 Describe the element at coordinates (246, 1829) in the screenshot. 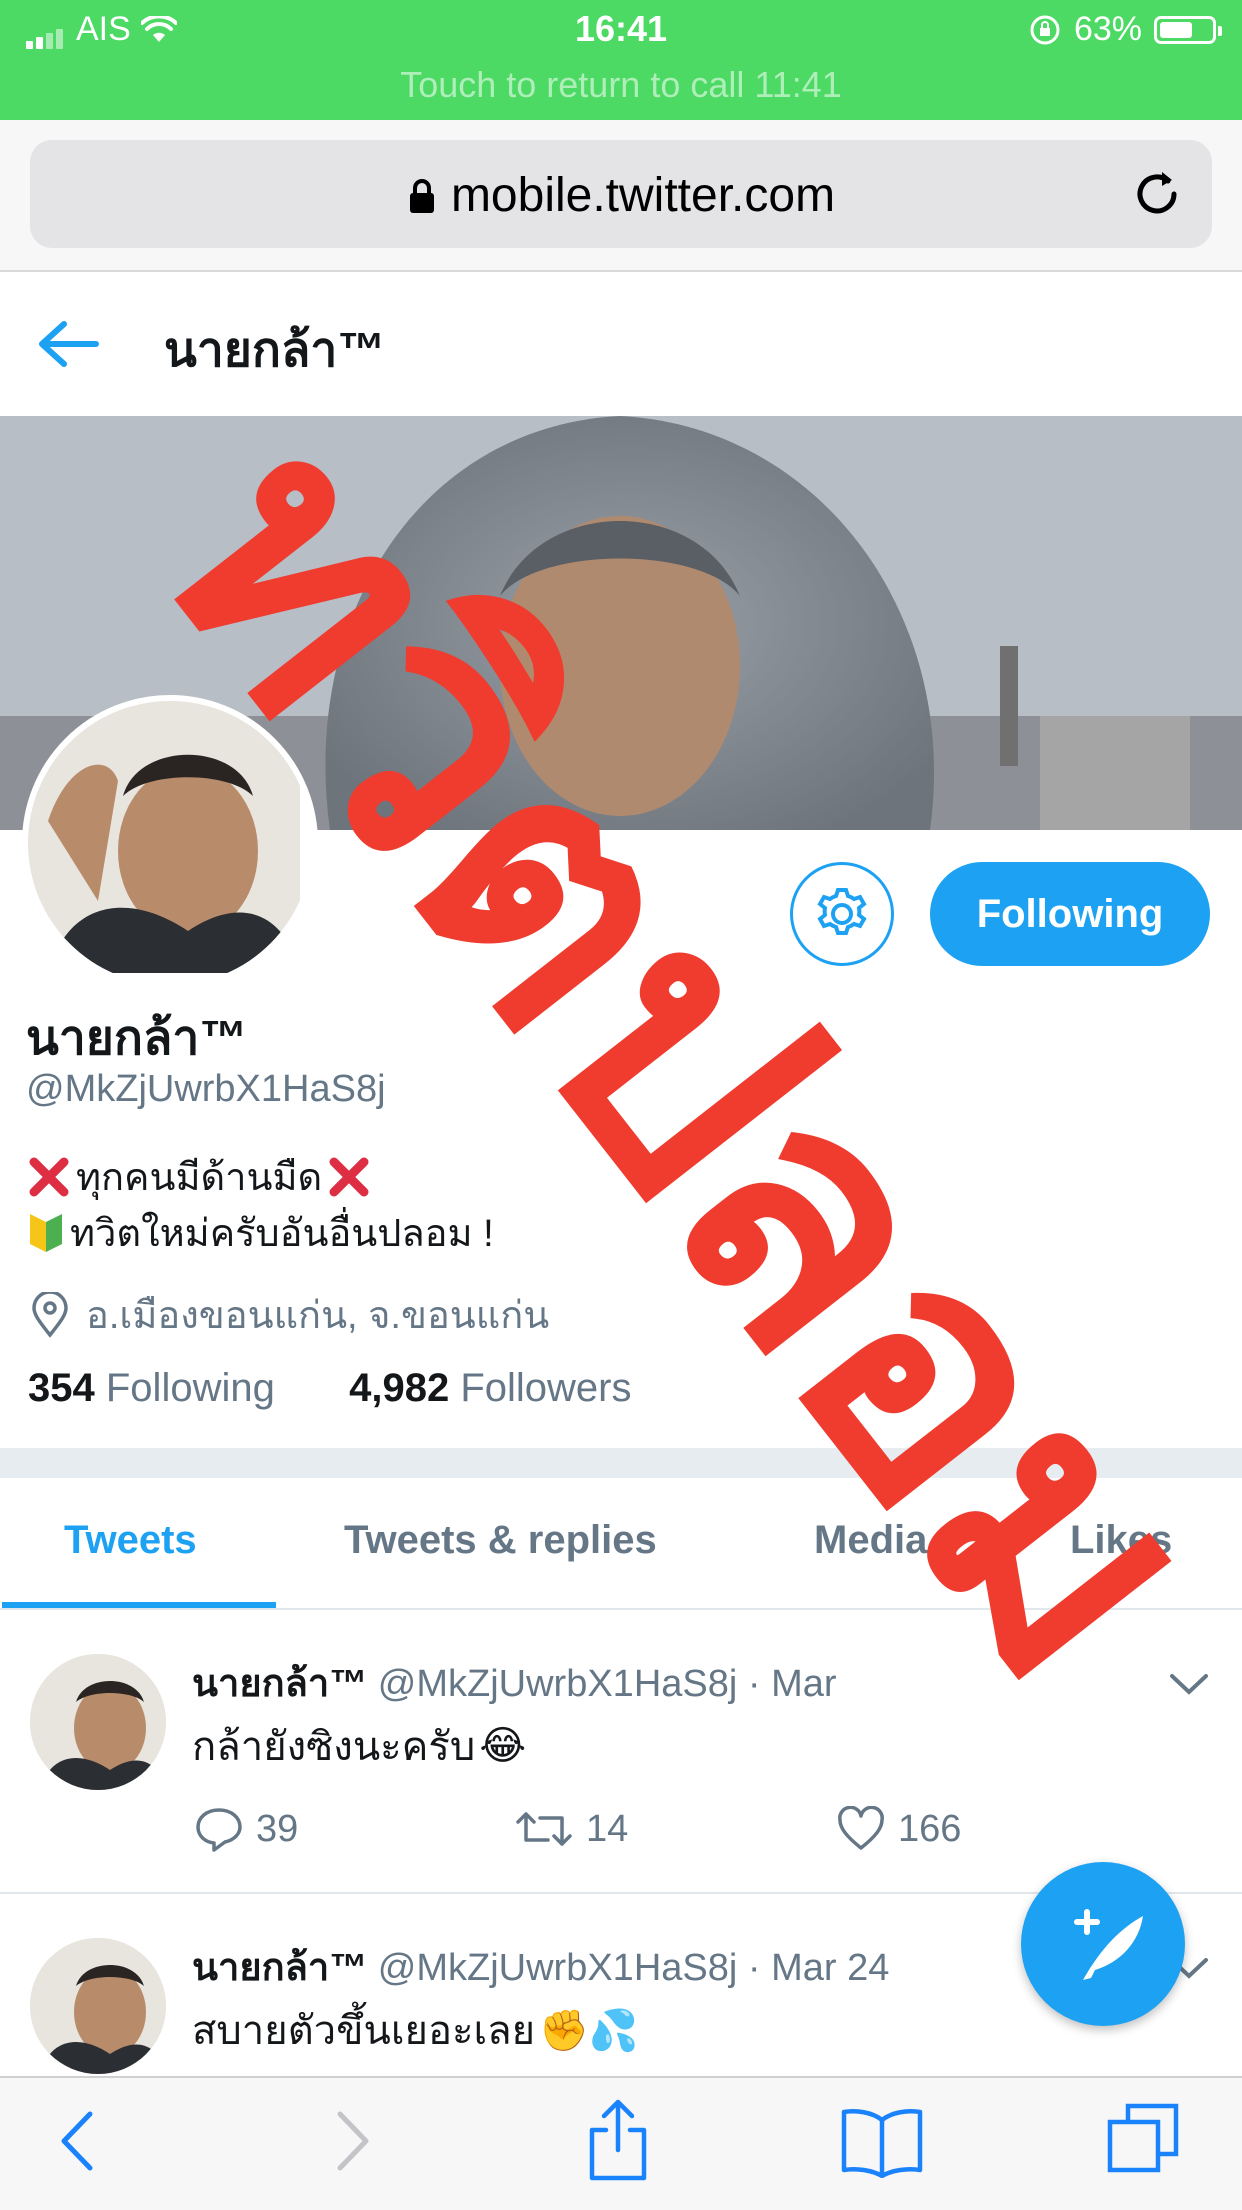

I see `reply-action: 39` at that location.